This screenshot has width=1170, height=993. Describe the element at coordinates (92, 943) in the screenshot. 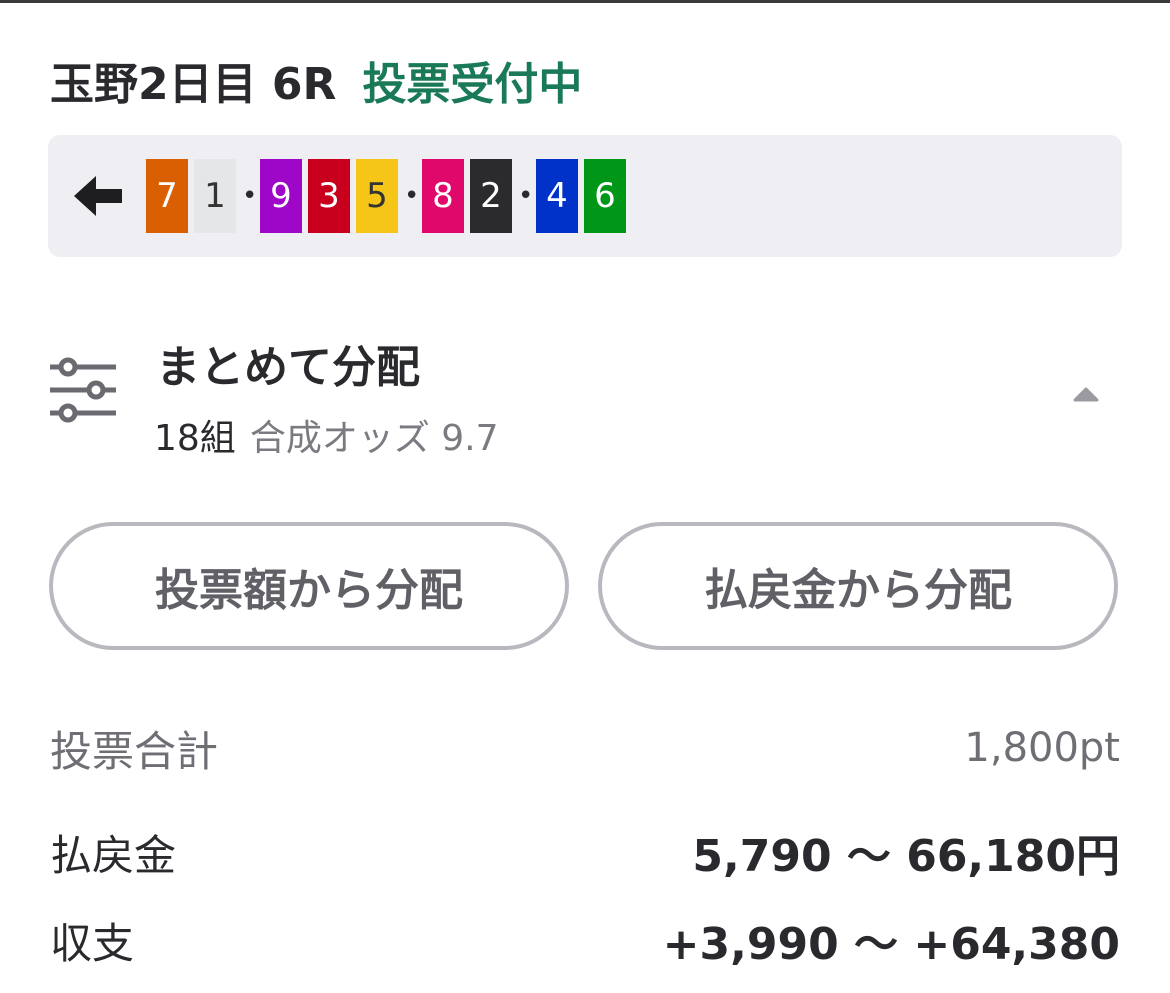

I see `balance-label: 収支` at that location.